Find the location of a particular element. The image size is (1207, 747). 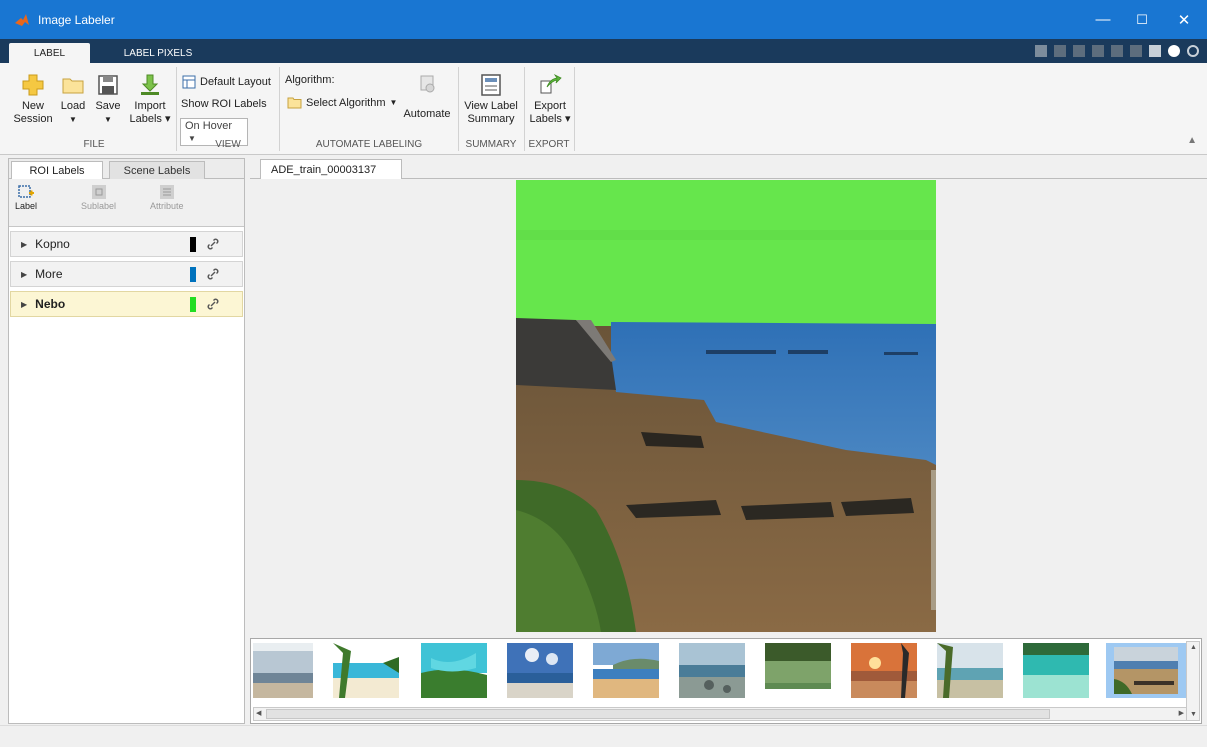

select-algorithm-label: Select Algorithm is located at coordinates (346, 102).